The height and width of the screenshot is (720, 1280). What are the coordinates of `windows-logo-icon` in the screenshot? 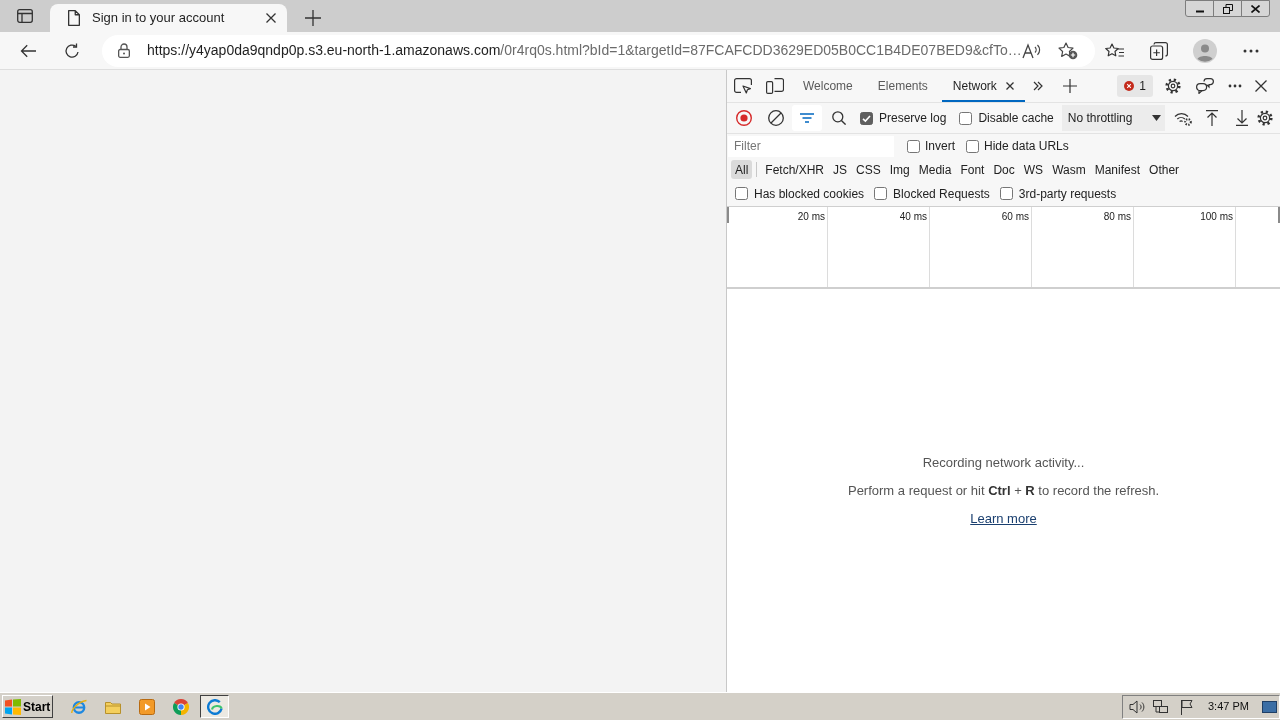 It's located at (13, 706).